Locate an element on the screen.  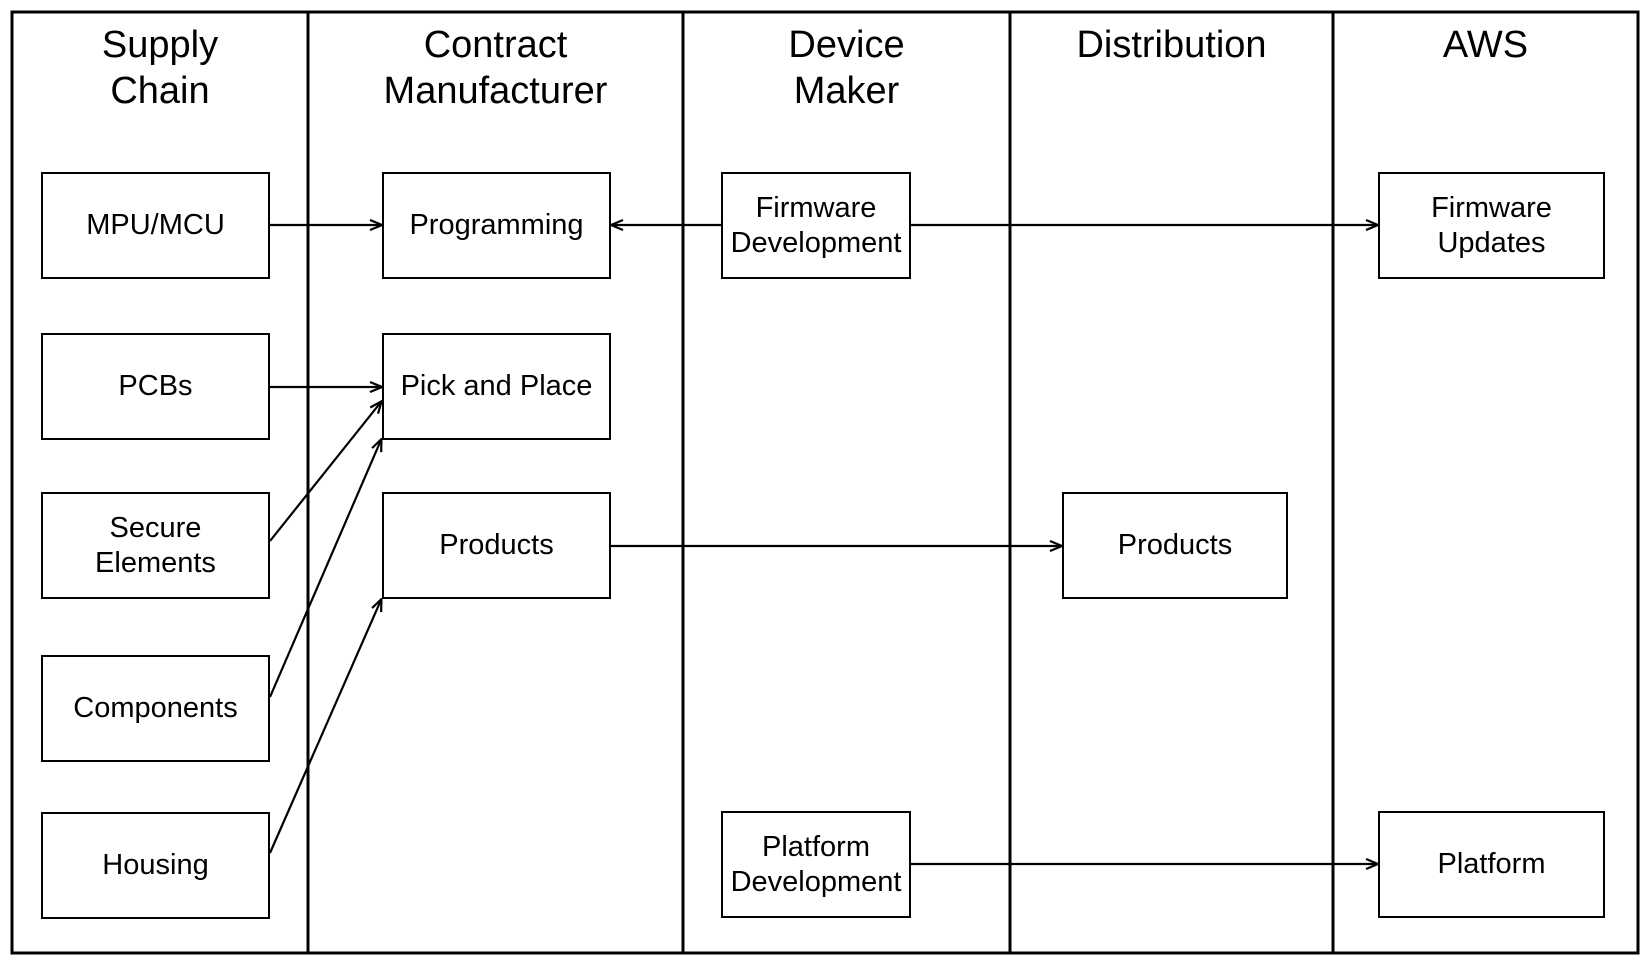
node-pick-and-place: Pick and Place is located at coordinates (496, 386).